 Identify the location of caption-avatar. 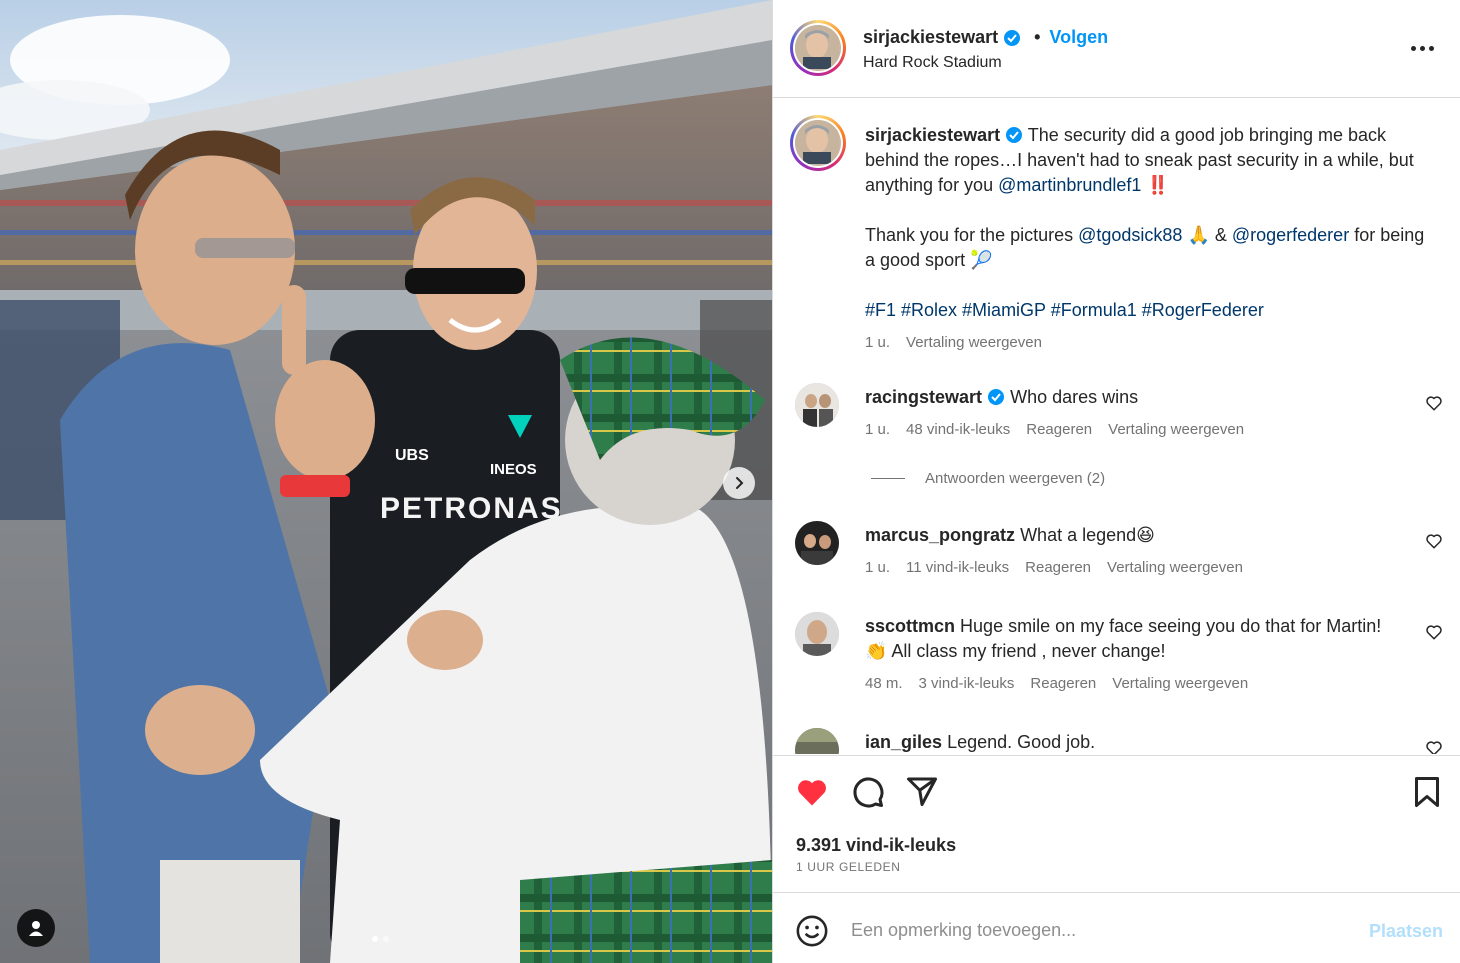
(818, 143).